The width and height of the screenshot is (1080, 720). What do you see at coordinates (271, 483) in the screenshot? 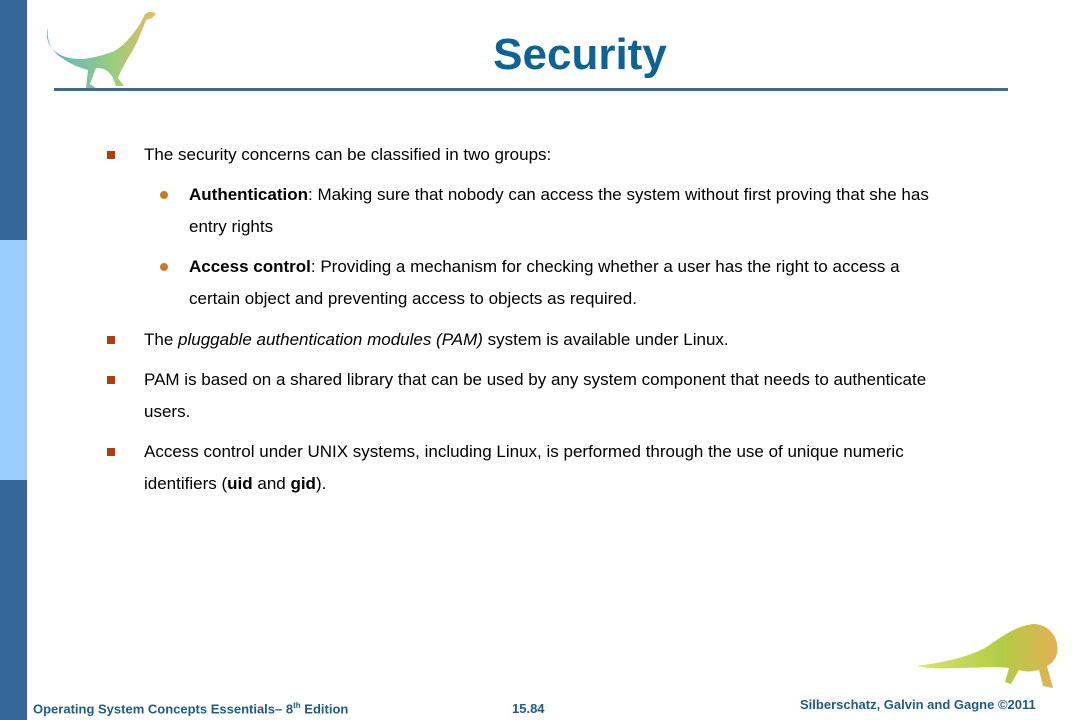
I see `text-segment: and` at bounding box center [271, 483].